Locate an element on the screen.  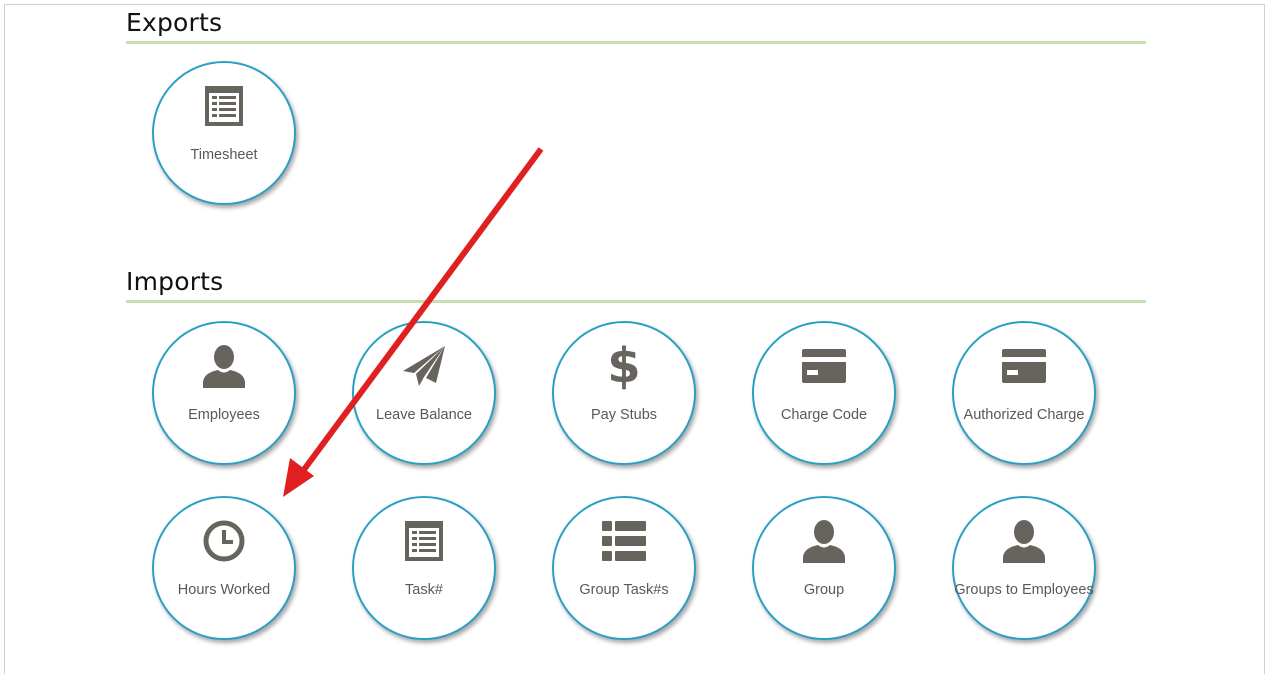
tile-label: Group Task#s is located at coordinates (624, 590).